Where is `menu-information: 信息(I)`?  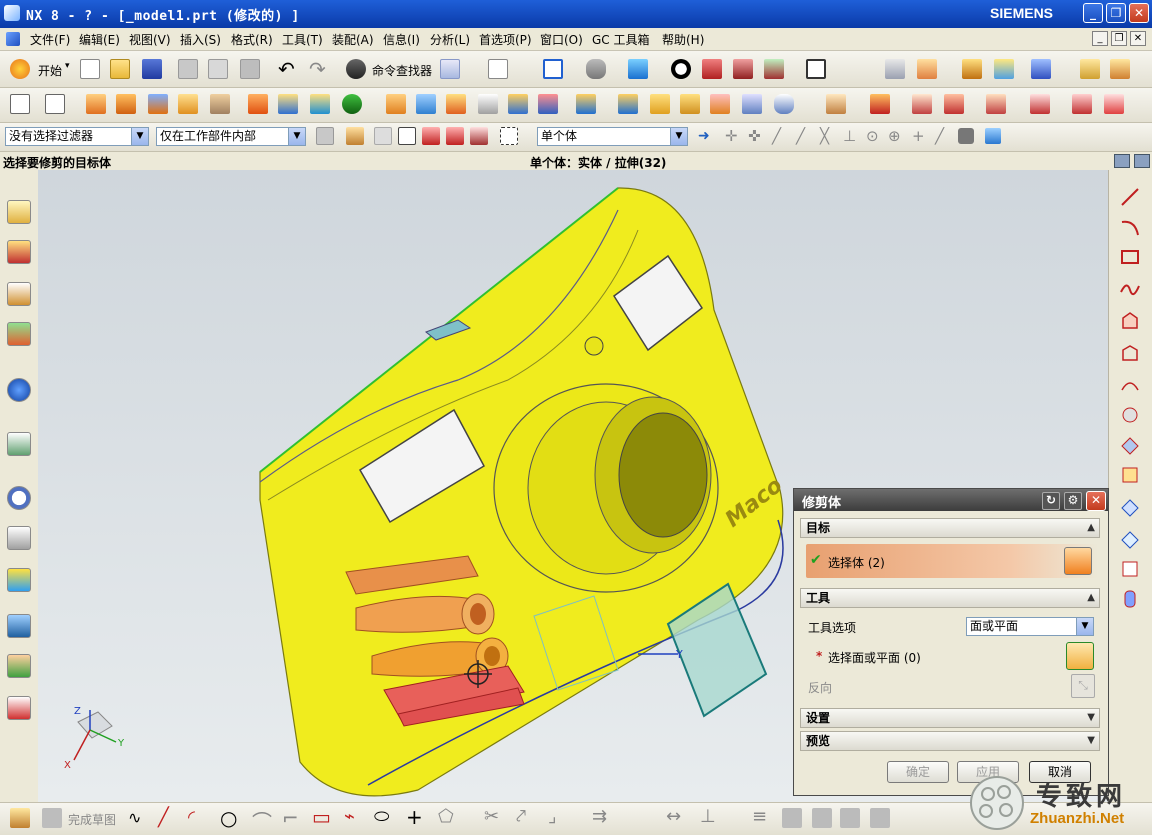
menu-information: 信息(I) is located at coordinates (401, 39).